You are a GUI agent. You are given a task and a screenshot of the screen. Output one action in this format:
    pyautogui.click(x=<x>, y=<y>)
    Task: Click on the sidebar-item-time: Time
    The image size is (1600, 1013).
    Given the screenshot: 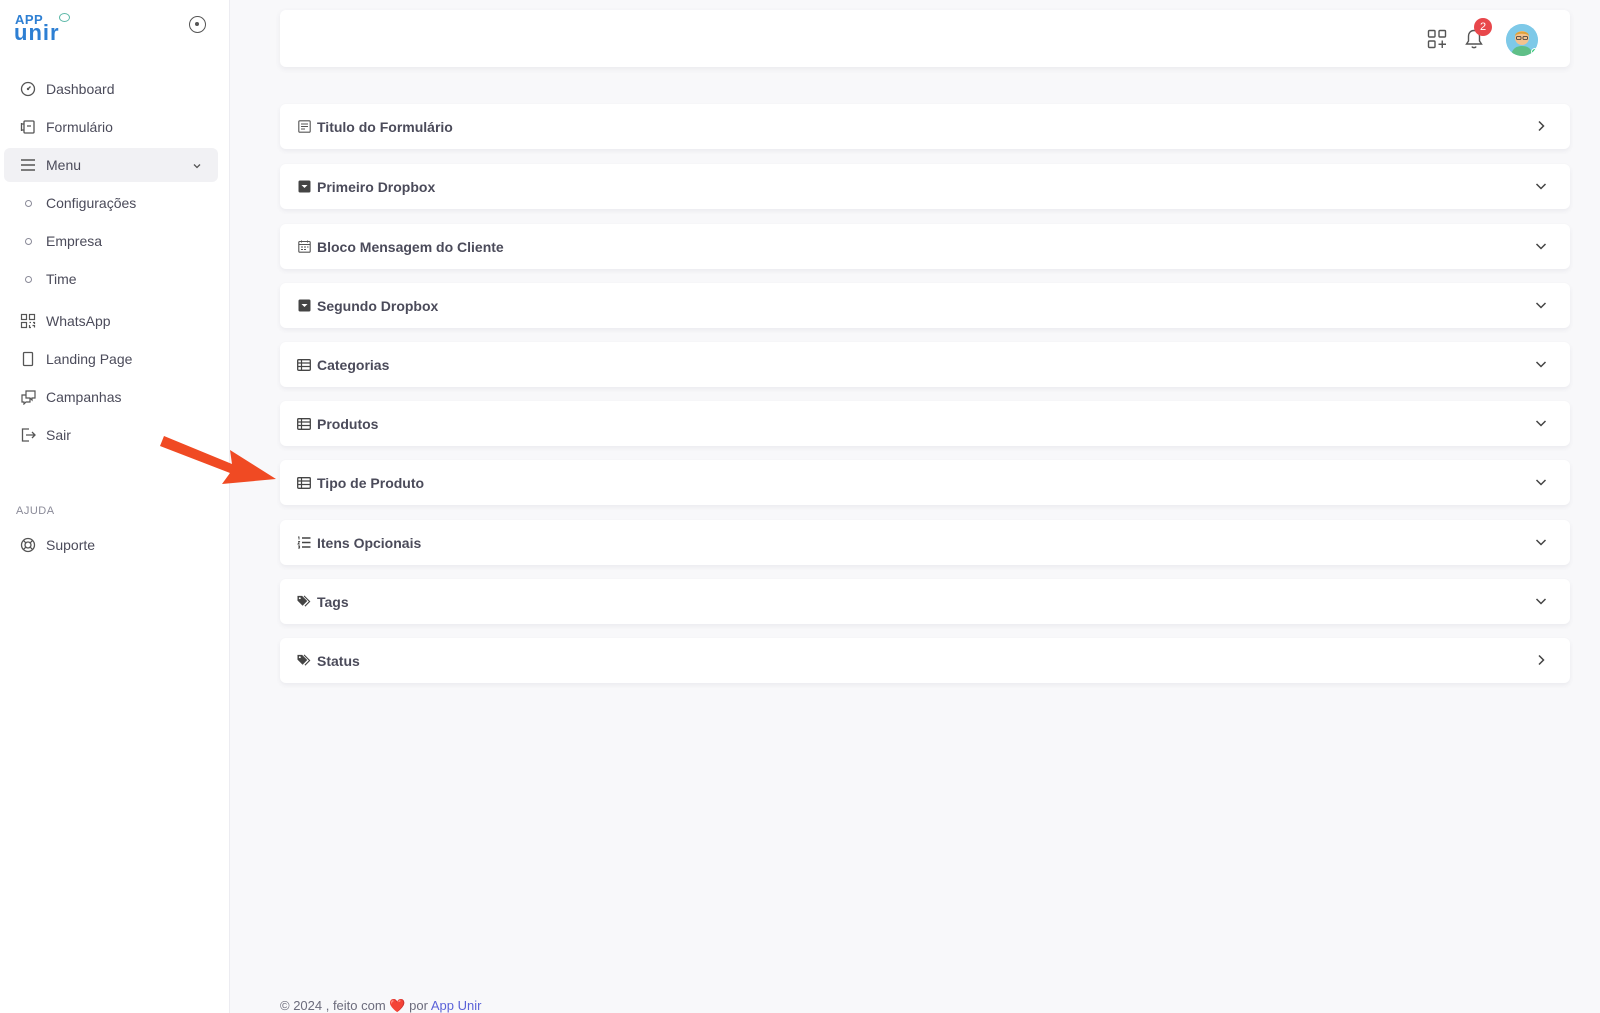 What is the action you would take?
    pyautogui.click(x=111, y=279)
    